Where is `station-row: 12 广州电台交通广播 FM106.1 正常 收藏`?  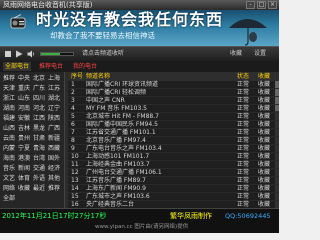 station-row: 12 广州电台交通广播 FM106.1 正常 收藏 is located at coordinates (173, 173).